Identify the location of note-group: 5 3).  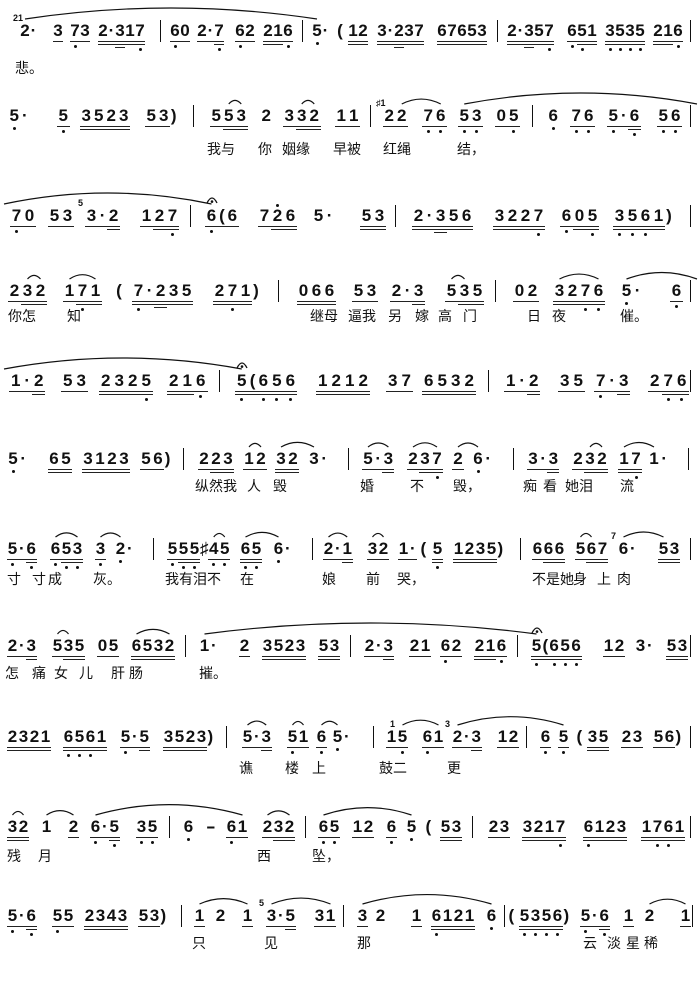
(161, 117).